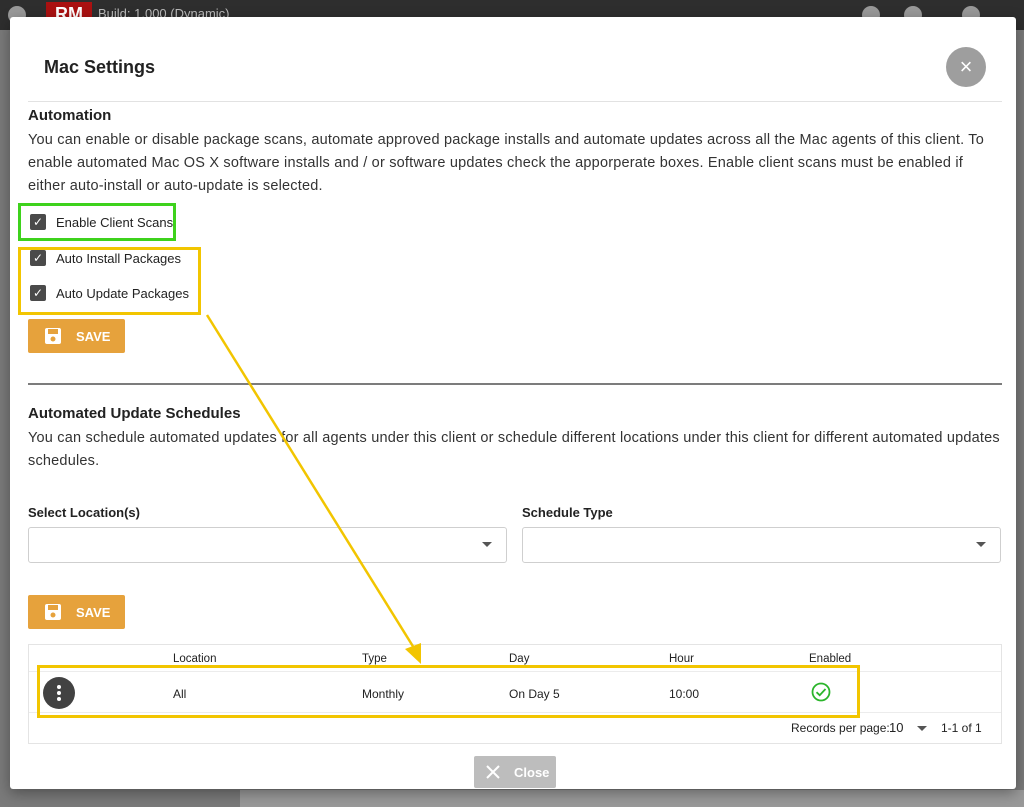  What do you see at coordinates (267, 545) in the screenshot?
I see `location-select` at bounding box center [267, 545].